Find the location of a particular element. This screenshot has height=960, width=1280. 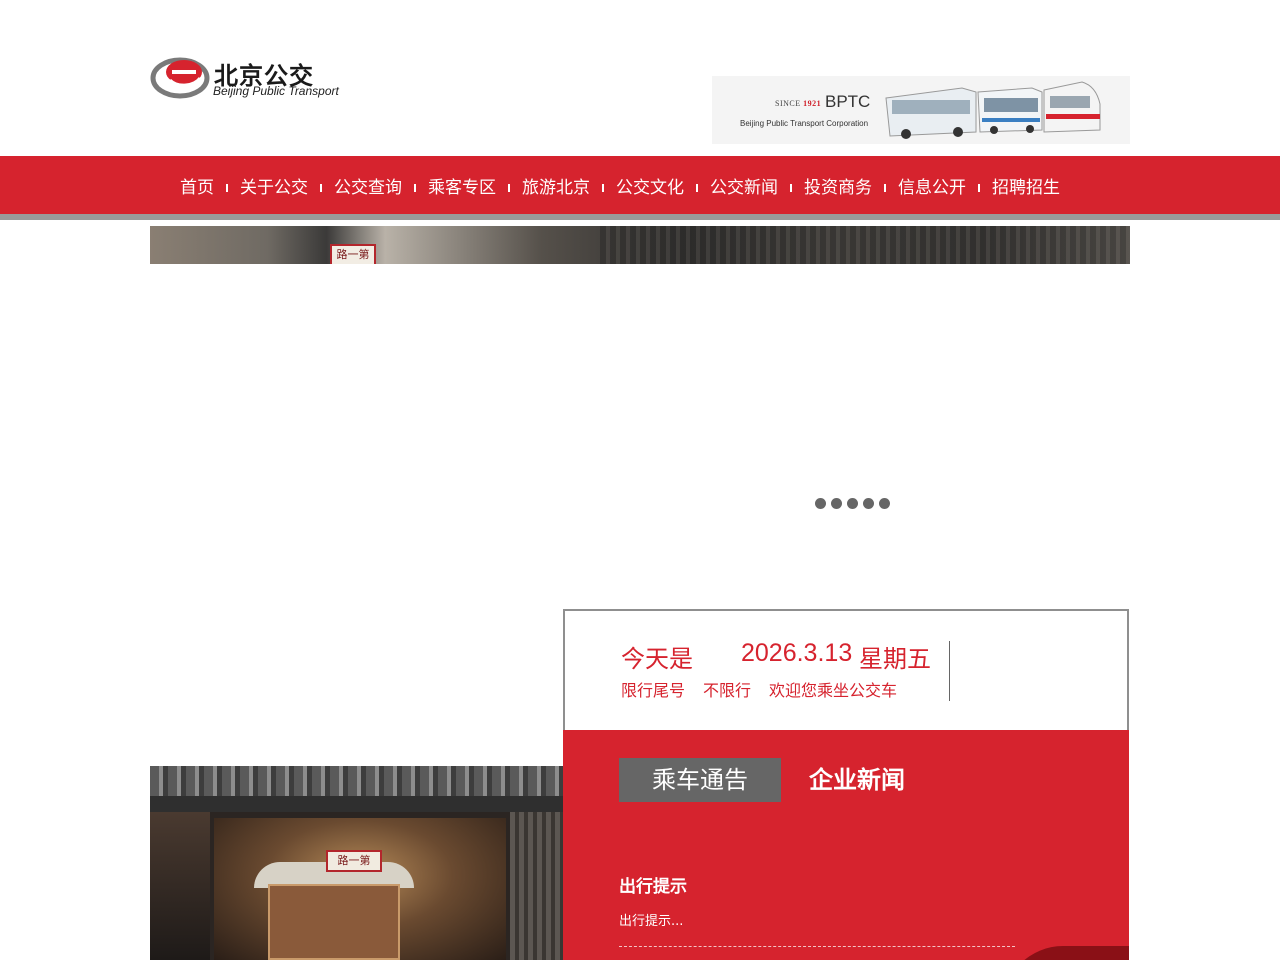

photo-ticket-booth is located at coordinates (334, 922).